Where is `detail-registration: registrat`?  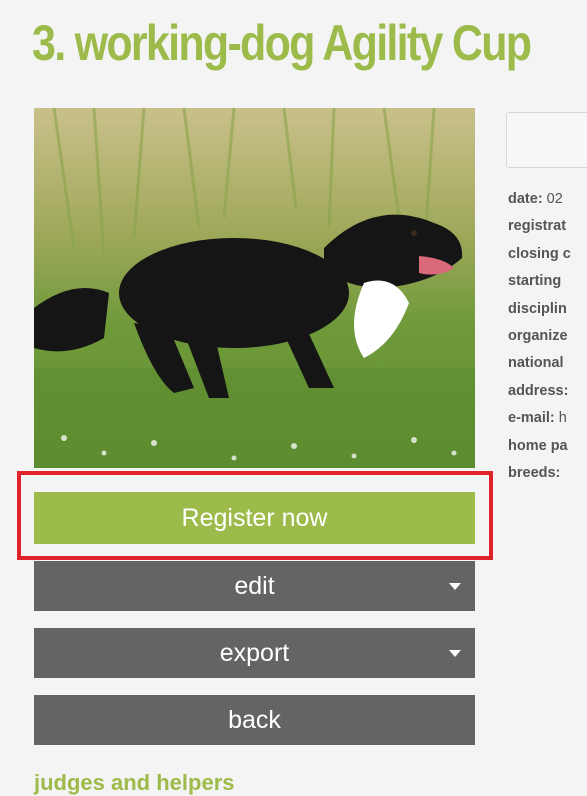 detail-registration: registrat is located at coordinates (537, 226).